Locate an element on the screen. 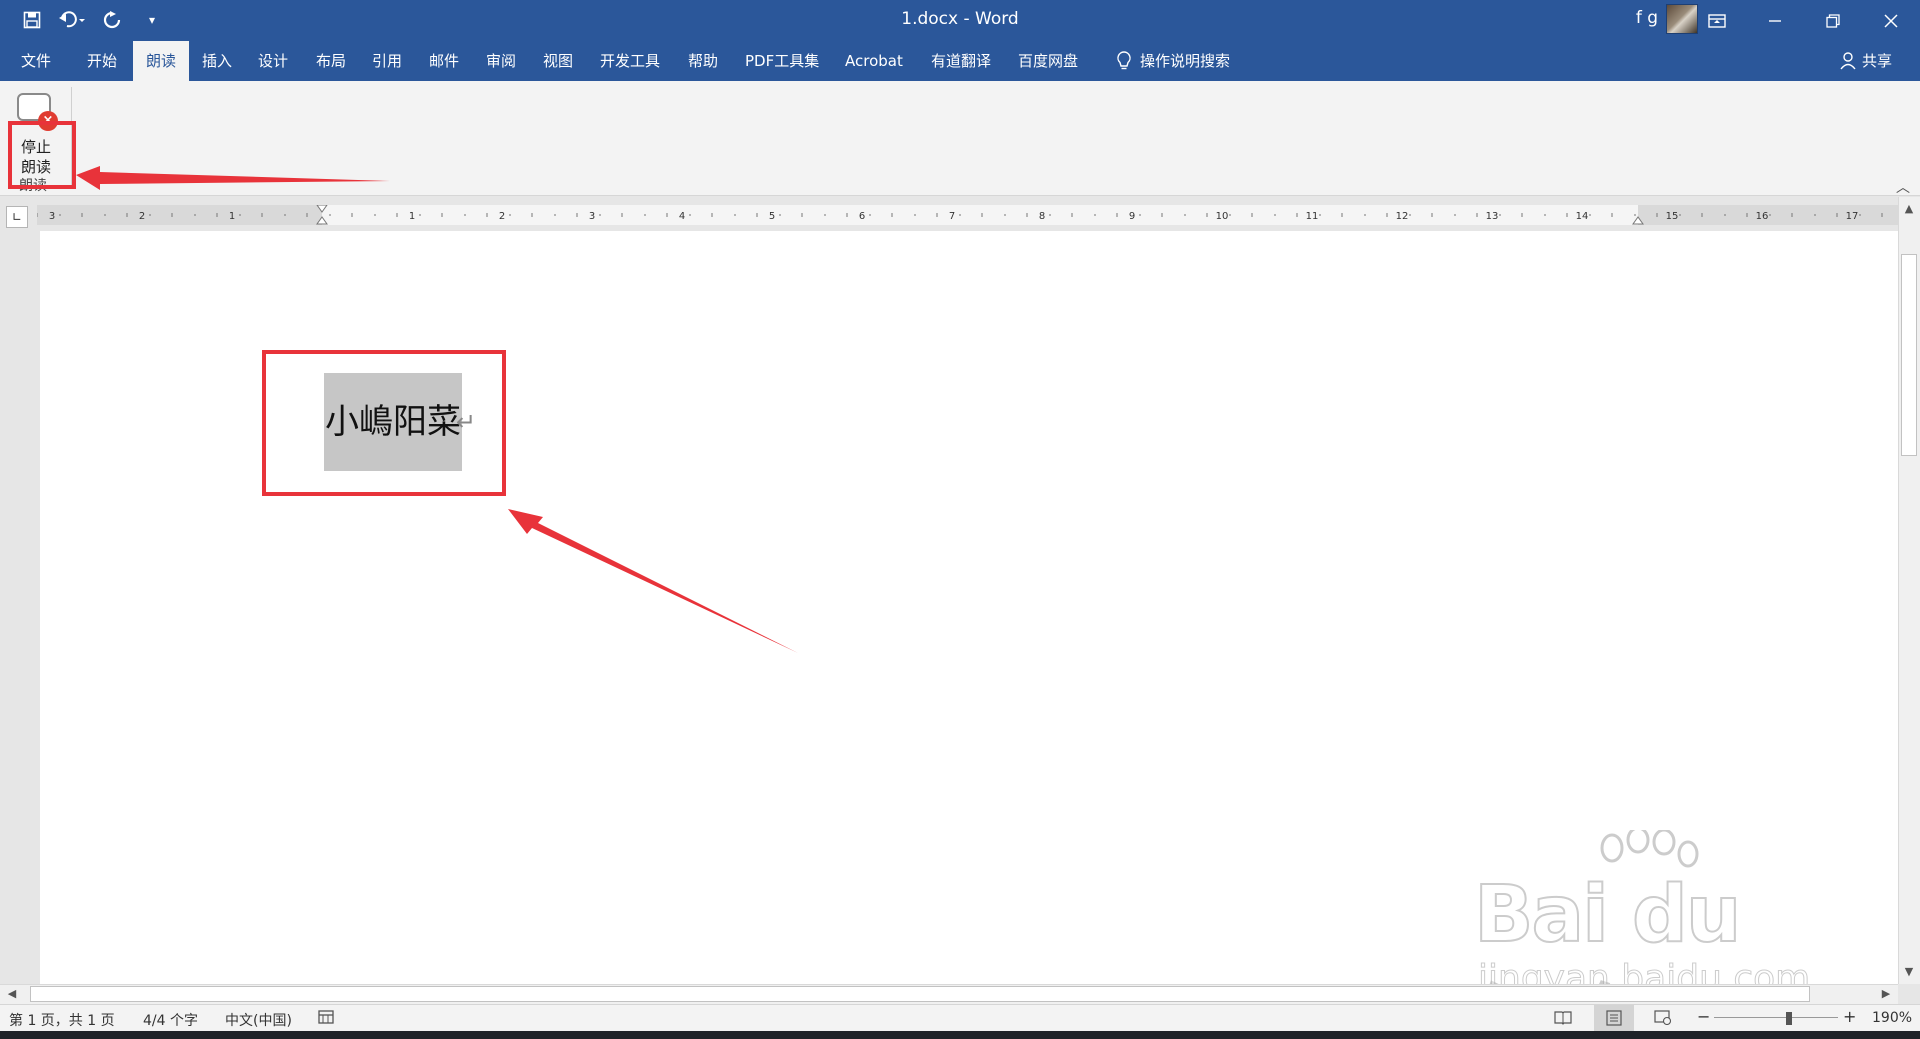 The height and width of the screenshot is (1039, 1920). tab-view: 视图 is located at coordinates (558, 61).